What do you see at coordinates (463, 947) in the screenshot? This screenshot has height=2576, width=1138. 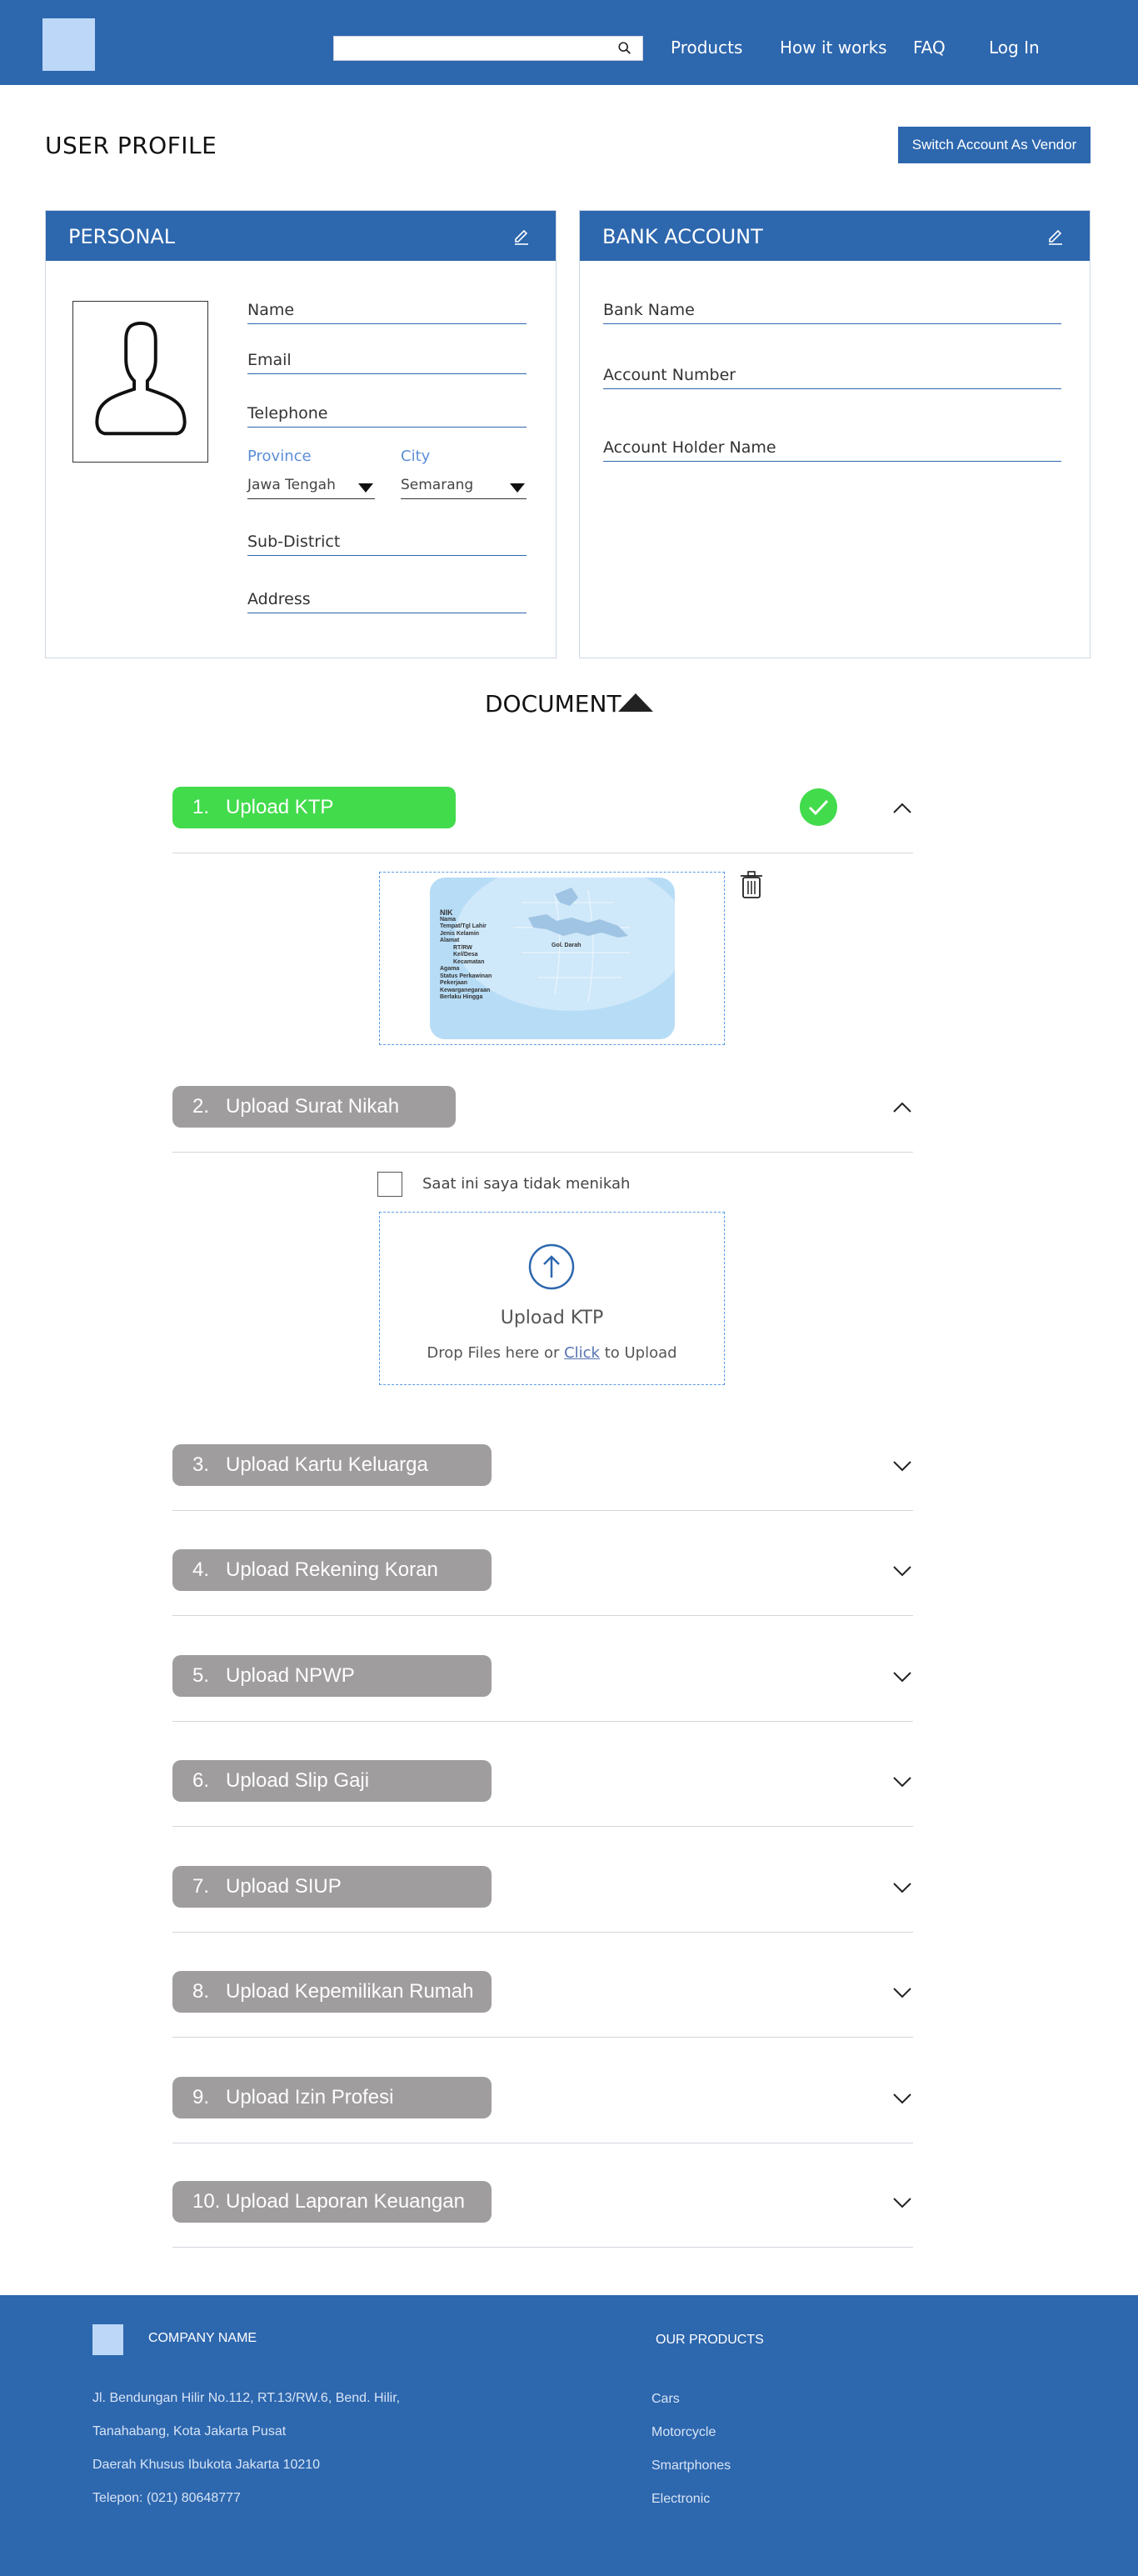 I see `ktp-field-label: RT/RW` at bounding box center [463, 947].